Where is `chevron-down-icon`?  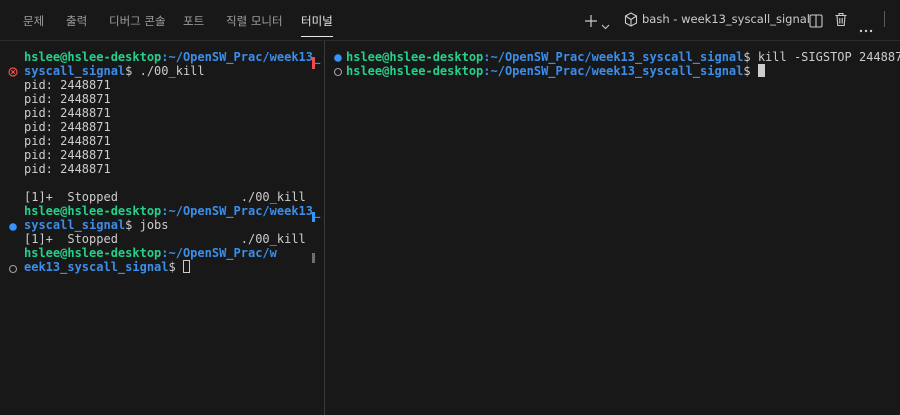
chevron-down-icon is located at coordinates (605, 25).